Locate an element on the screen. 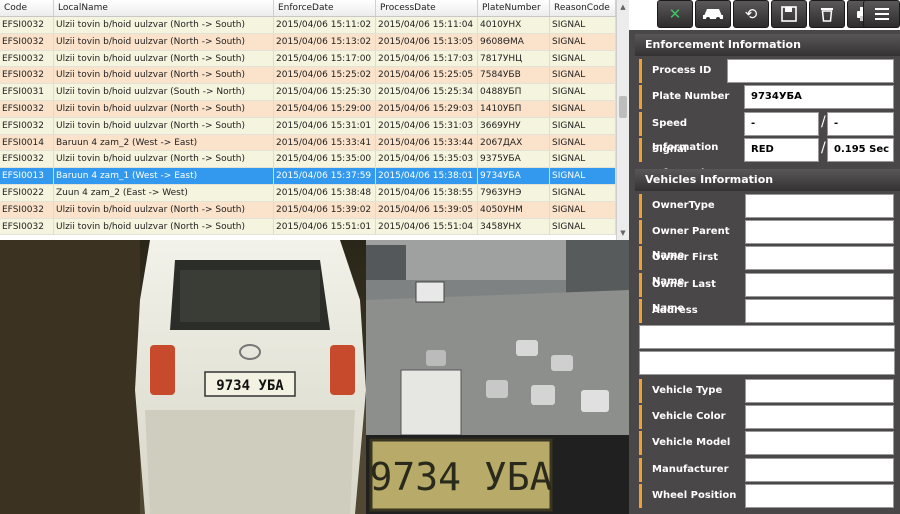  excel-export-button: ✕ is located at coordinates (675, 14).